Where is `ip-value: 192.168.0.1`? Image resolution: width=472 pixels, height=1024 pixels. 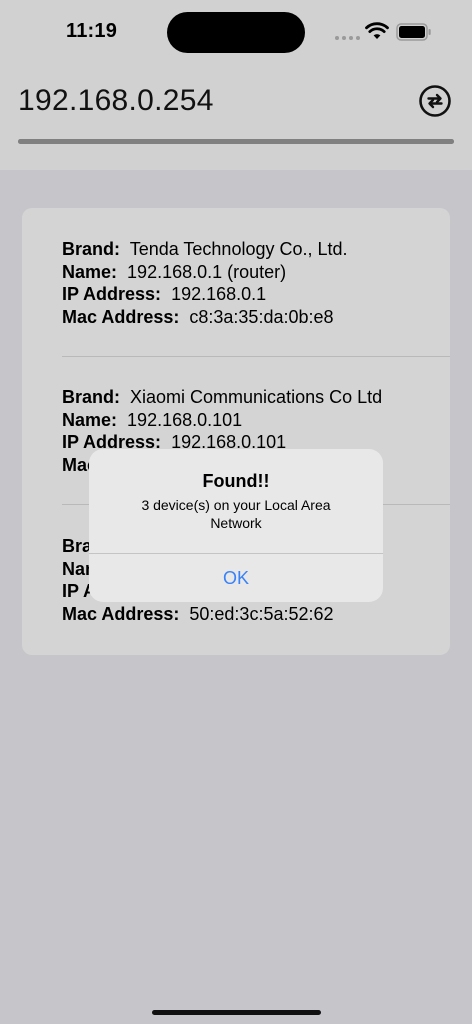 ip-value: 192.168.0.1 is located at coordinates (219, 294).